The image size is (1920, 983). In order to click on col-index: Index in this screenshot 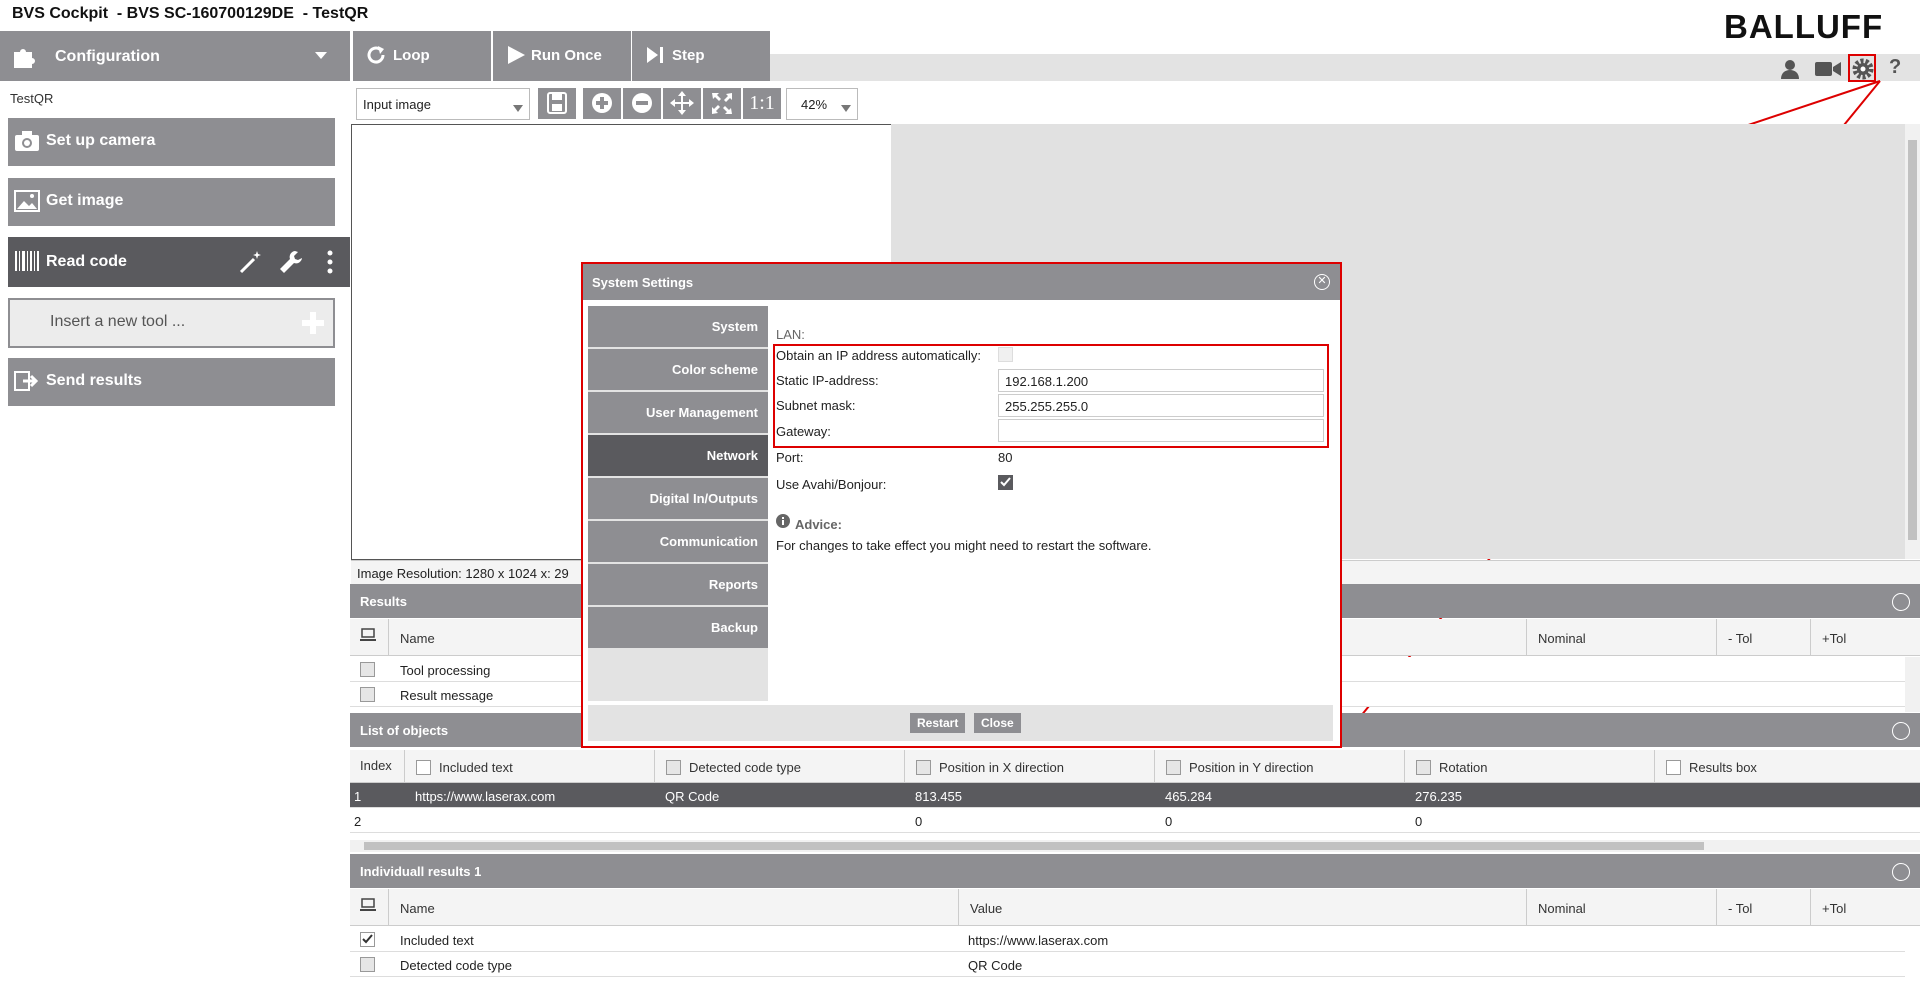, I will do `click(376, 765)`.